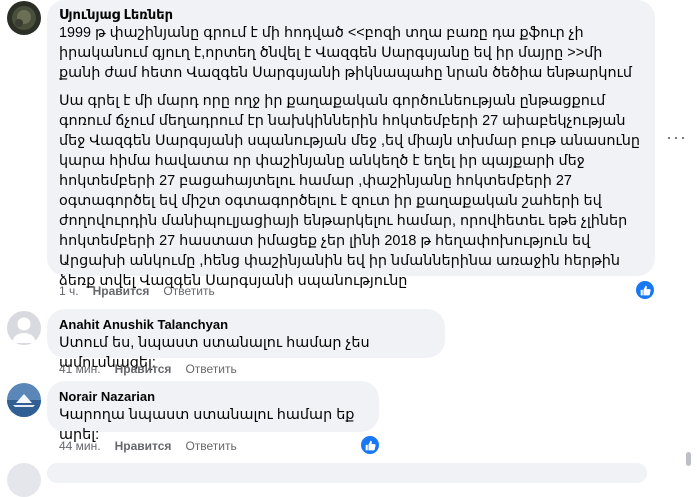  What do you see at coordinates (213, 397) in the screenshot?
I see `comment-author: Norair Nazarian` at bounding box center [213, 397].